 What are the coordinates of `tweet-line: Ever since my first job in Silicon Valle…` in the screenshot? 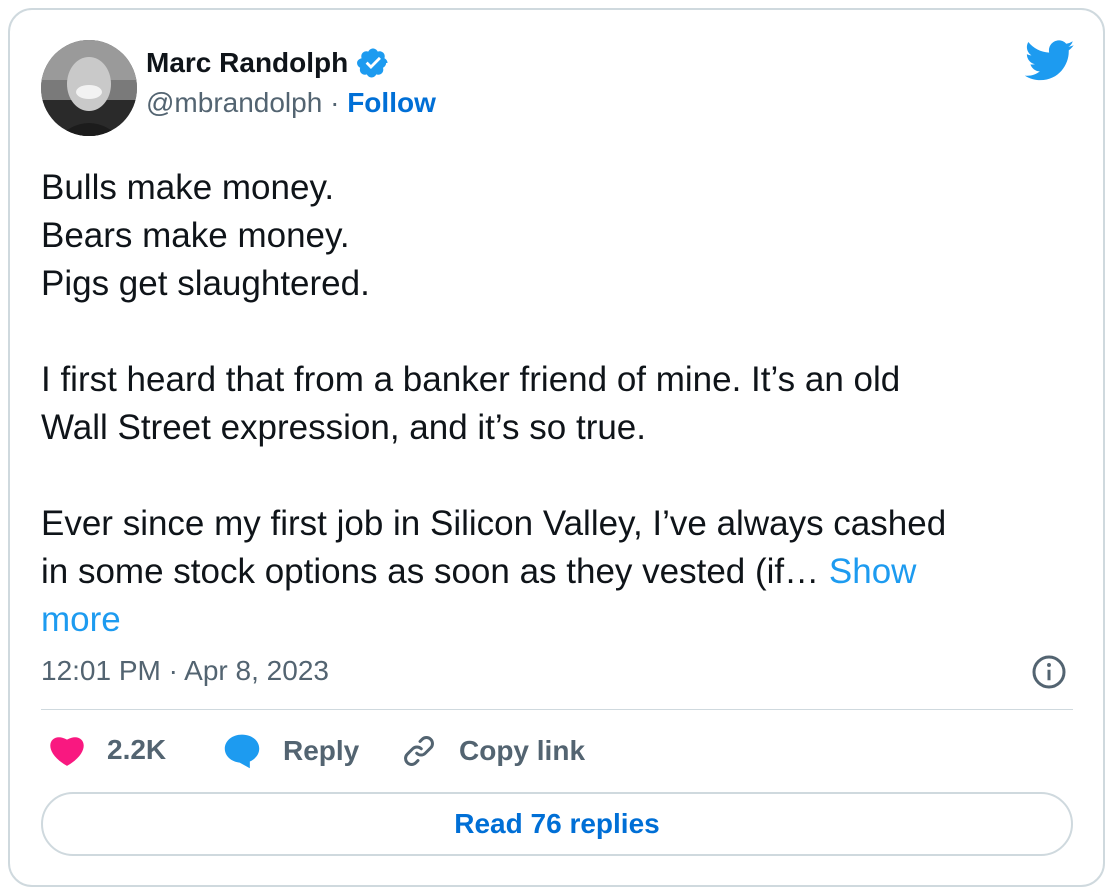 It's located at (494, 523).